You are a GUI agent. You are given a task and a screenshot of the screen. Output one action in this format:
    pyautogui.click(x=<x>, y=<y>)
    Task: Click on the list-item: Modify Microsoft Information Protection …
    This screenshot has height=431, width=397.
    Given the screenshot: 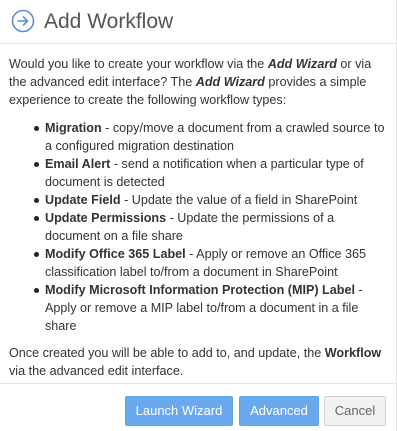 What is the action you would take?
    pyautogui.click(x=199, y=308)
    